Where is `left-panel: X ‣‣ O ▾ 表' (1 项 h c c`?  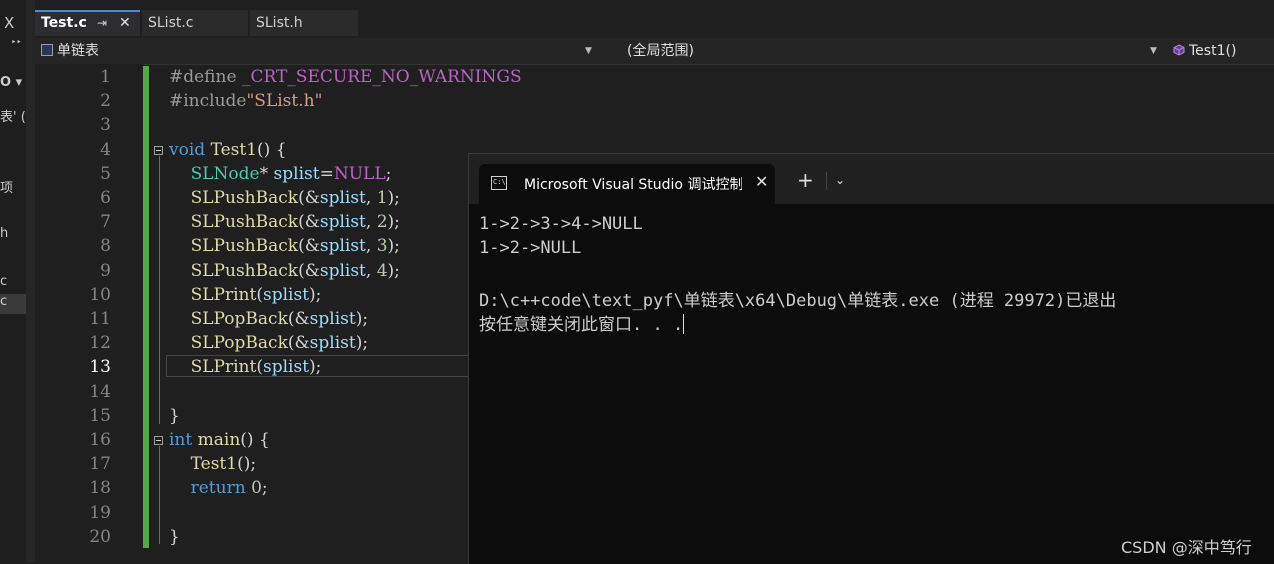
left-panel: X ‣‣ O ▾ 表' (1 项 h c c is located at coordinates (13, 281).